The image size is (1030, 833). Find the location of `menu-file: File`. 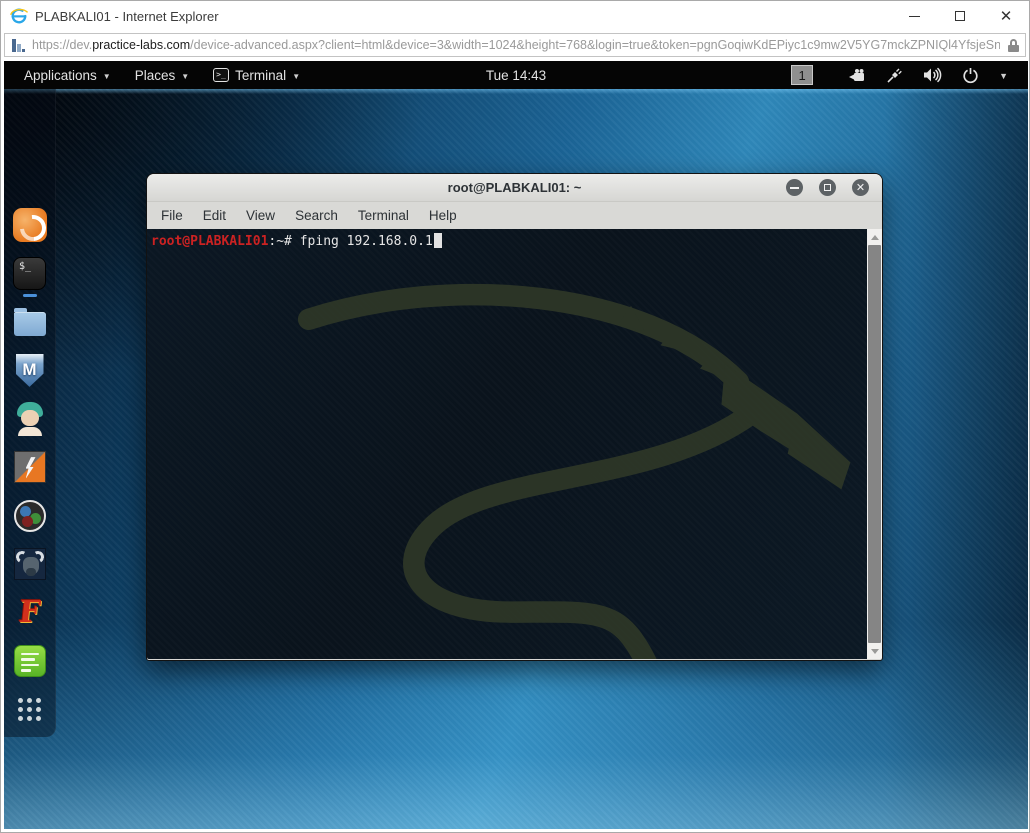

menu-file: File is located at coordinates (172, 215).